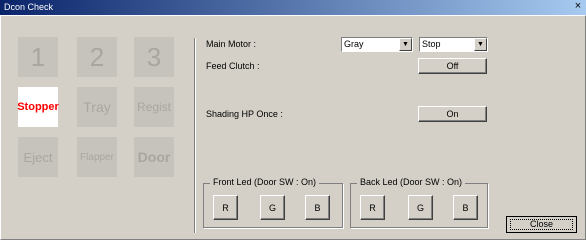 The image size is (586, 240). I want to click on window-close-icon: ×, so click(578, 7).